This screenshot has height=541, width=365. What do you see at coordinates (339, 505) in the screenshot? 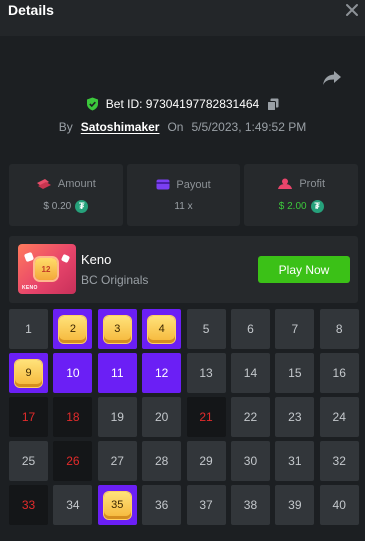
I see `keno-cell-40: 40` at bounding box center [339, 505].